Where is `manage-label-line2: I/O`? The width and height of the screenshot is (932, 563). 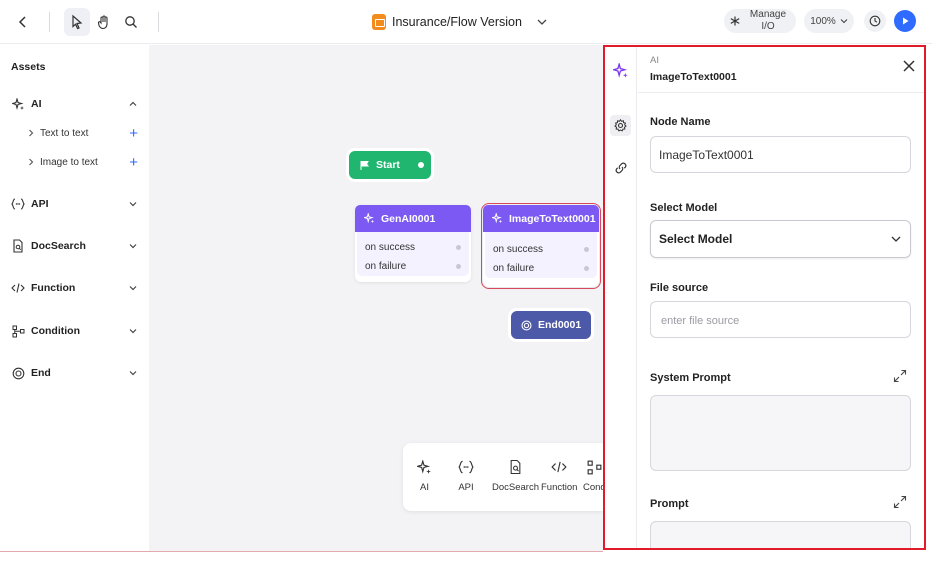 manage-label-line2: I/O is located at coordinates (768, 26).